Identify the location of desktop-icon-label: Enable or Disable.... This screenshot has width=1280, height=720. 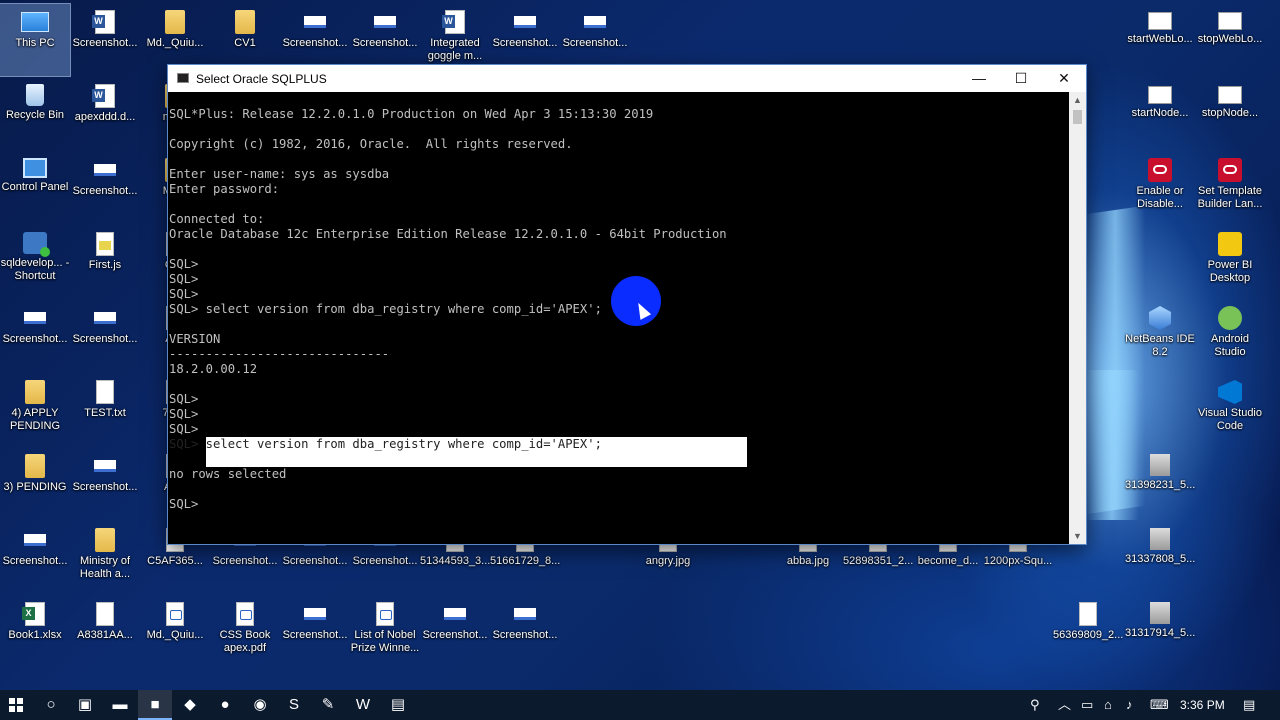
(1160, 197).